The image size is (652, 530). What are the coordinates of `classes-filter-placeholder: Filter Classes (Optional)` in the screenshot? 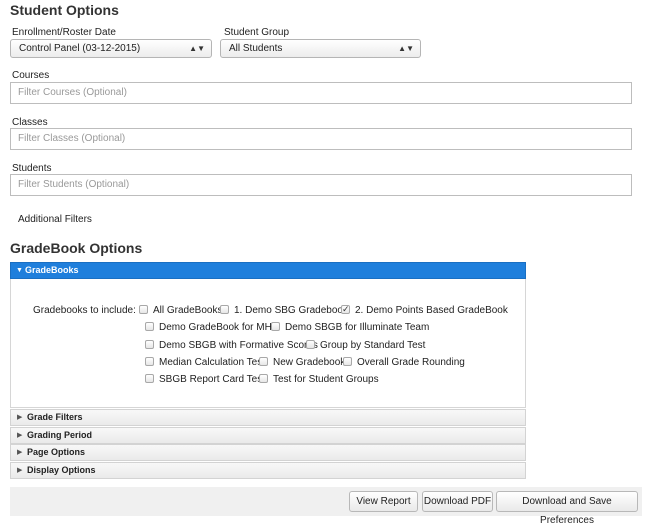 It's located at (72, 138).